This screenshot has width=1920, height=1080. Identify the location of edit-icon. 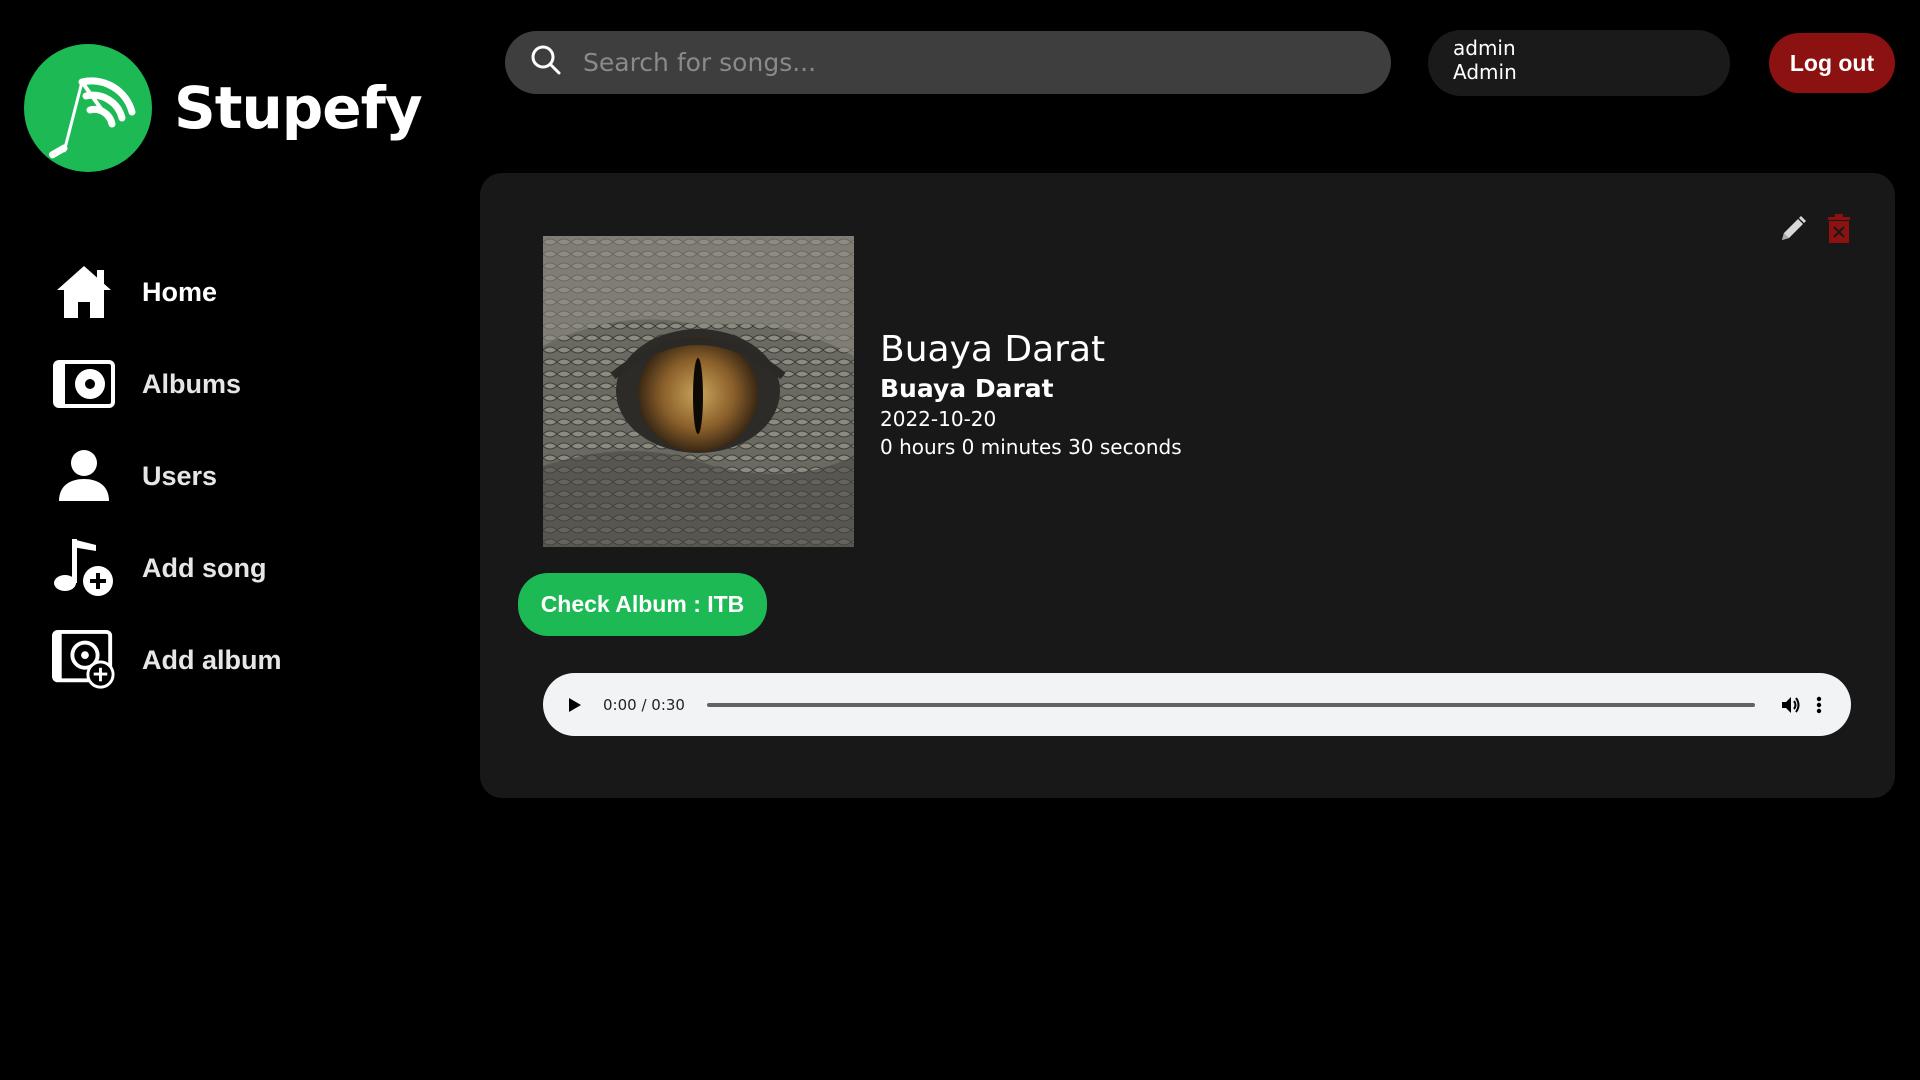
(1793, 229).